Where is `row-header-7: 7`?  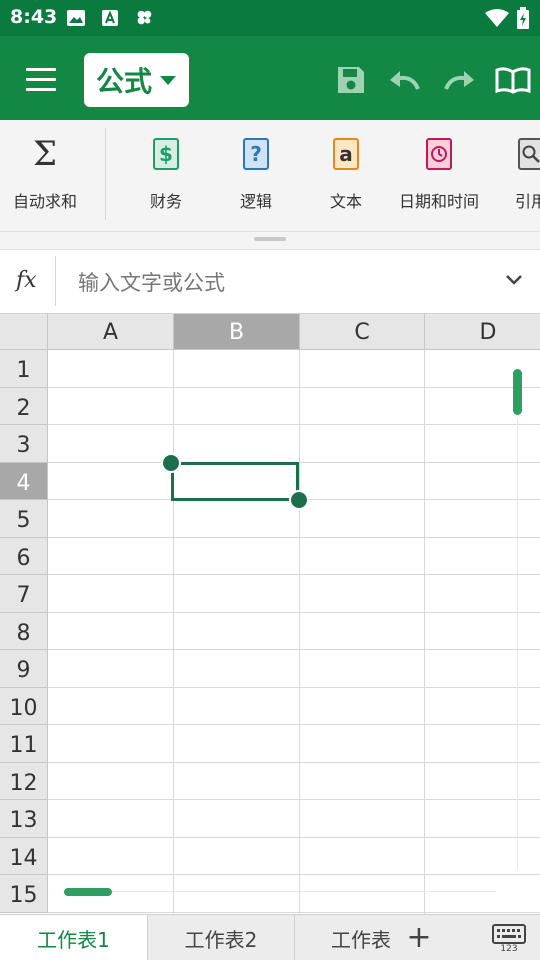
row-header-7: 7 is located at coordinates (24, 594).